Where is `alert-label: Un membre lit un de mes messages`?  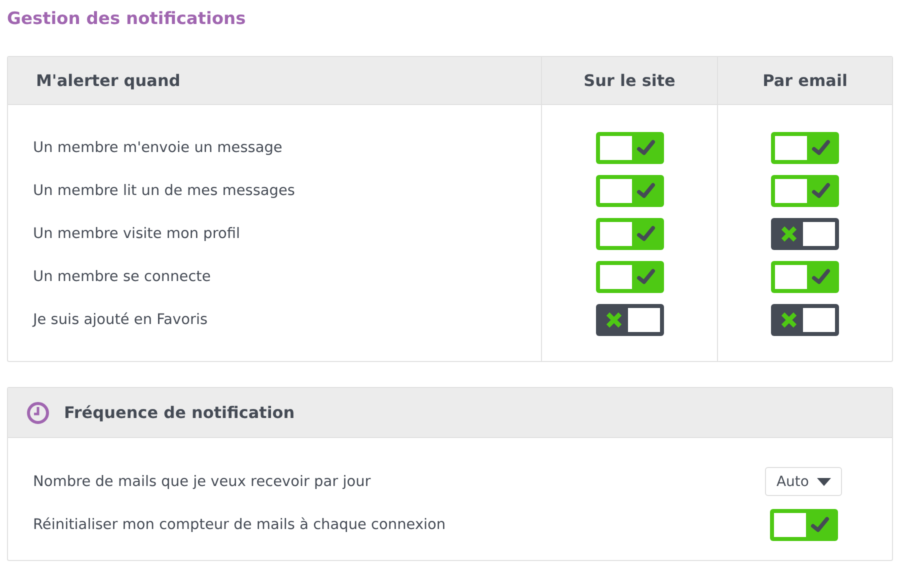
alert-label: Un membre lit un de mes messages is located at coordinates (164, 190).